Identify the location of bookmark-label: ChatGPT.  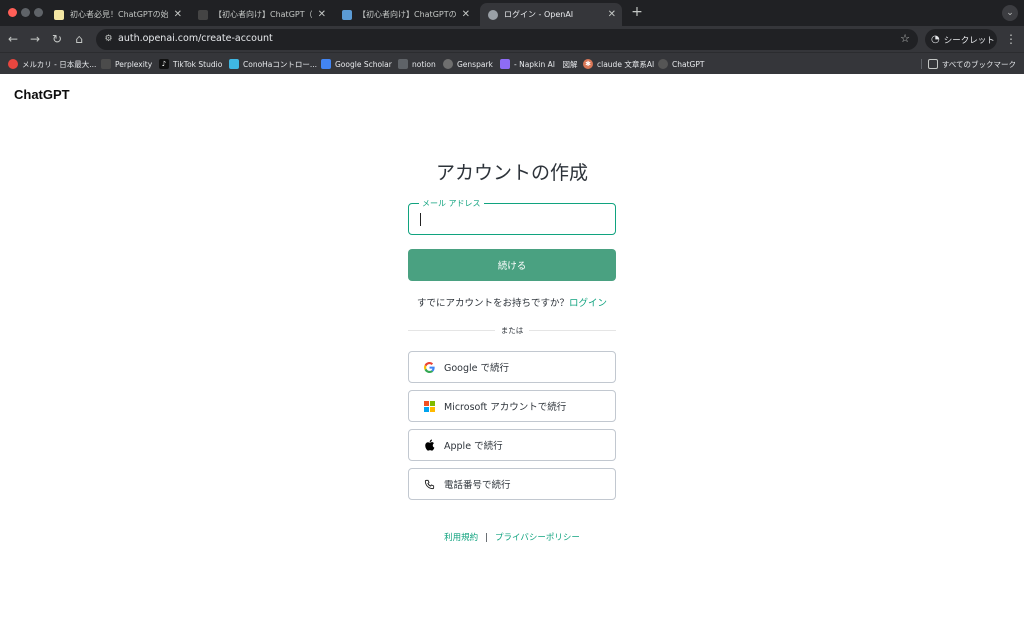
(688, 64).